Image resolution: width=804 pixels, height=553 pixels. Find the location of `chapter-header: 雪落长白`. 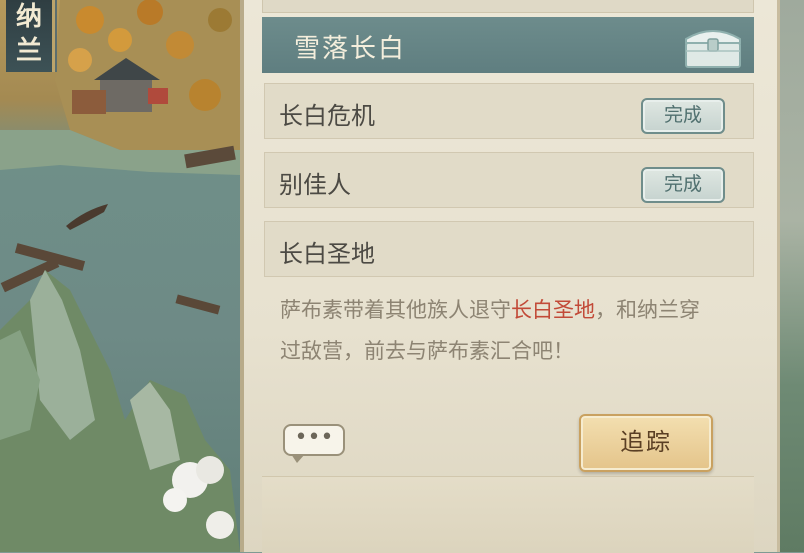

chapter-header: 雪落长白 is located at coordinates (508, 45).